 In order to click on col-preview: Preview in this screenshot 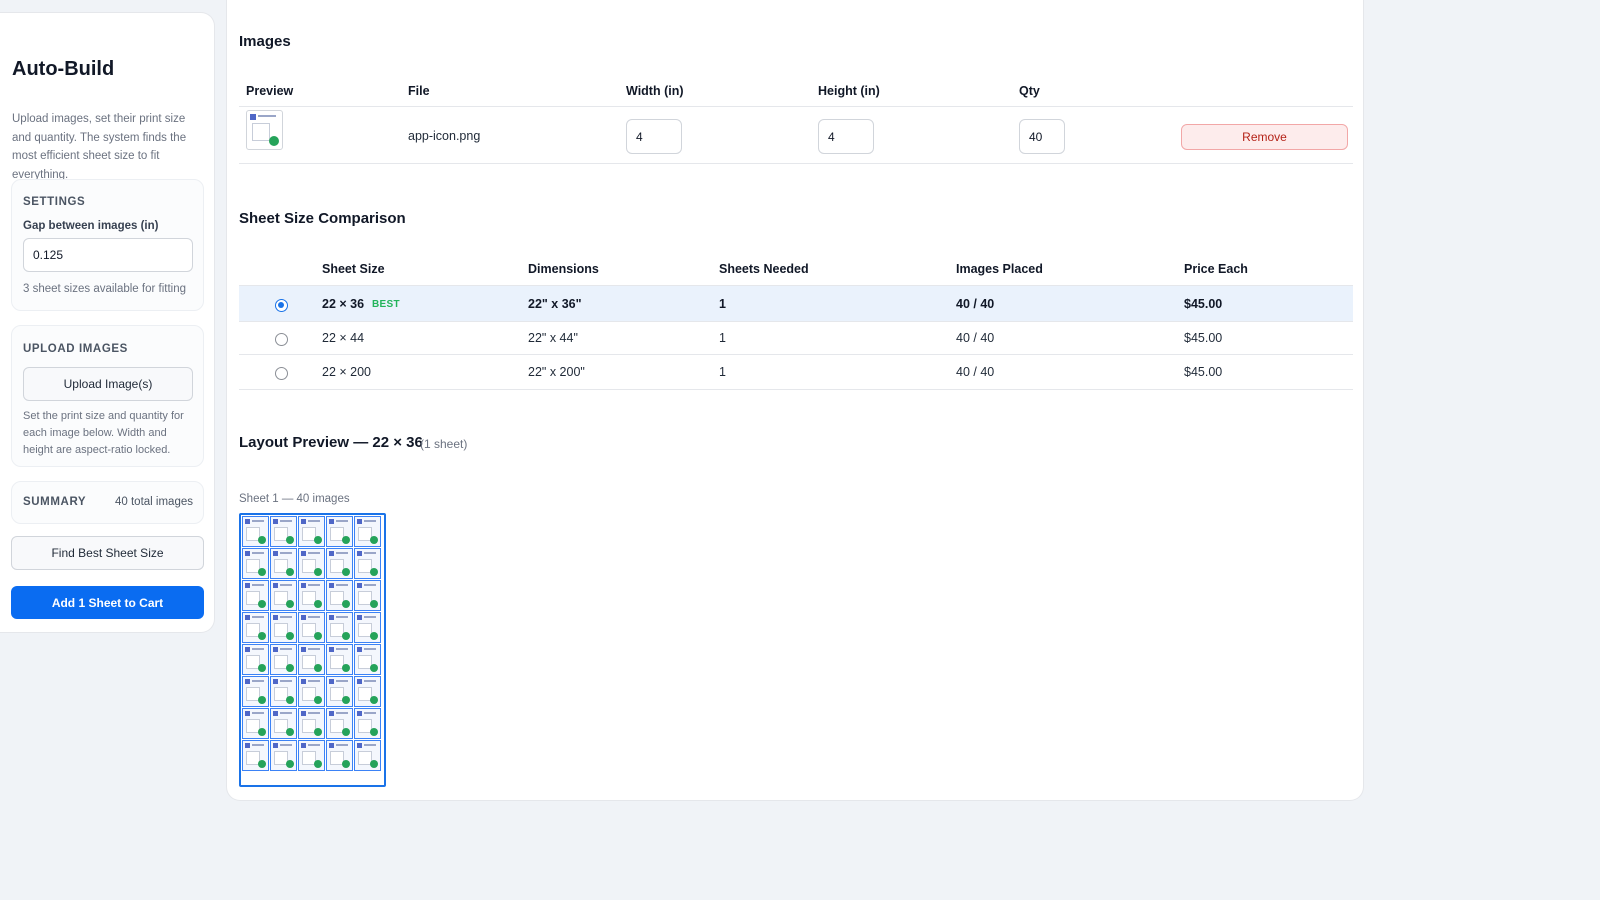, I will do `click(270, 91)`.